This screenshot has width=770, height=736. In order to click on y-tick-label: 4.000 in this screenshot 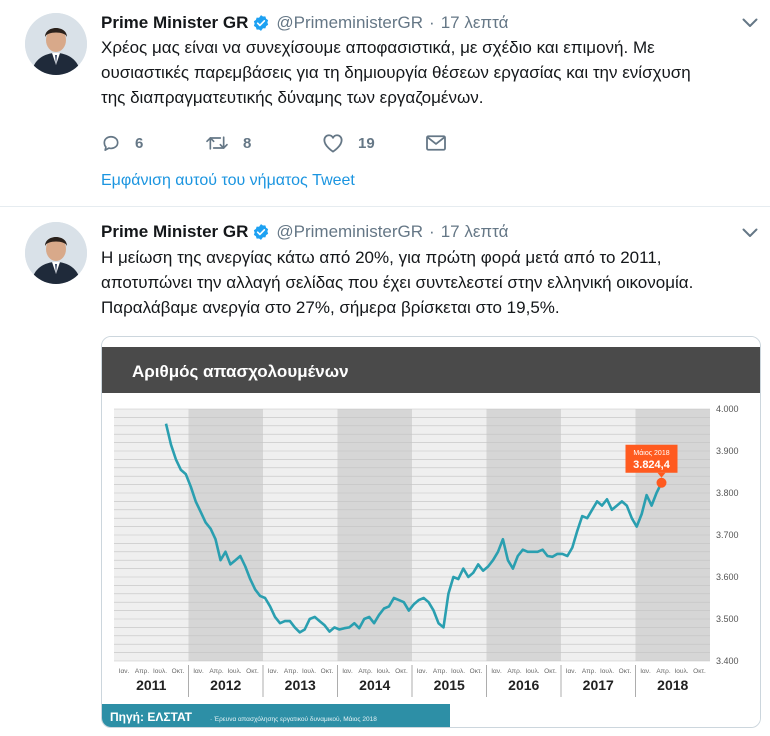, I will do `click(727, 409)`.